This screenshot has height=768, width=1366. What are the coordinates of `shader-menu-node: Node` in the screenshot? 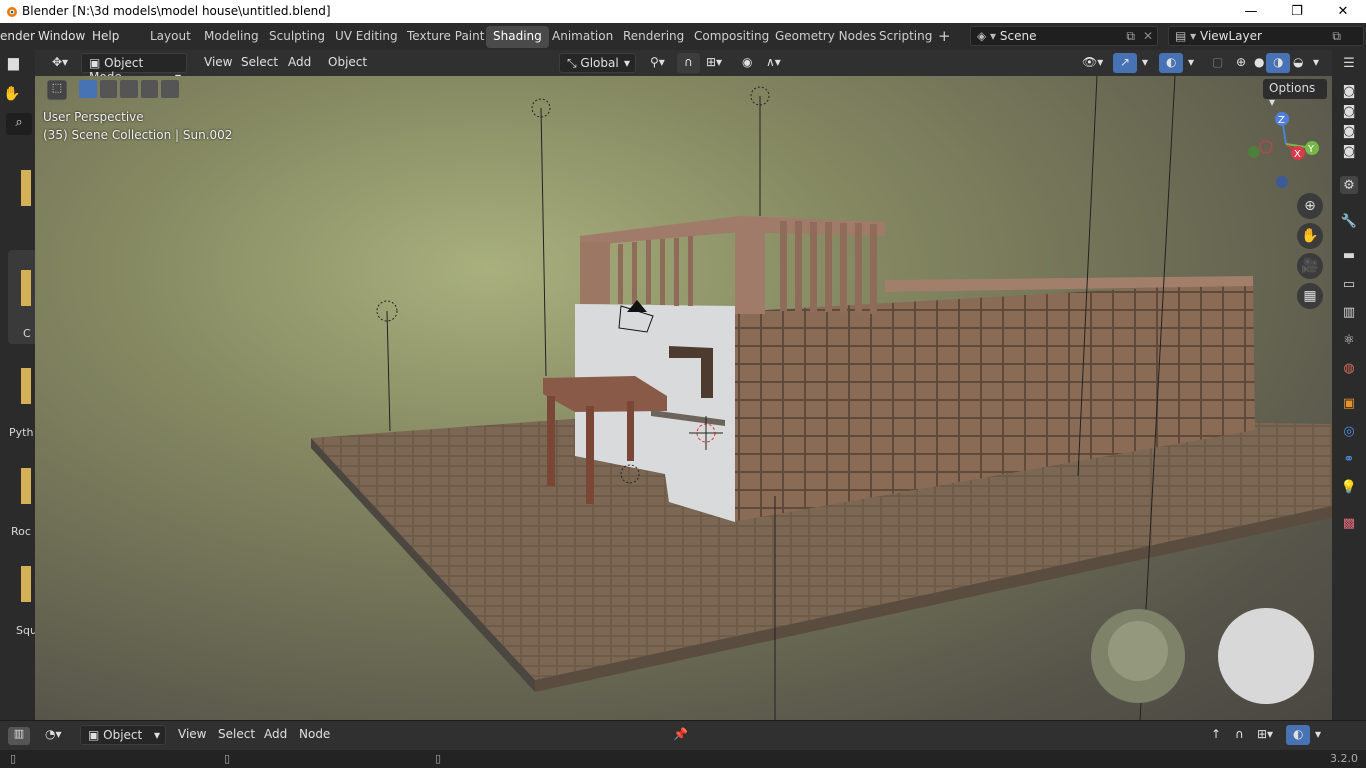 It's located at (314, 735).